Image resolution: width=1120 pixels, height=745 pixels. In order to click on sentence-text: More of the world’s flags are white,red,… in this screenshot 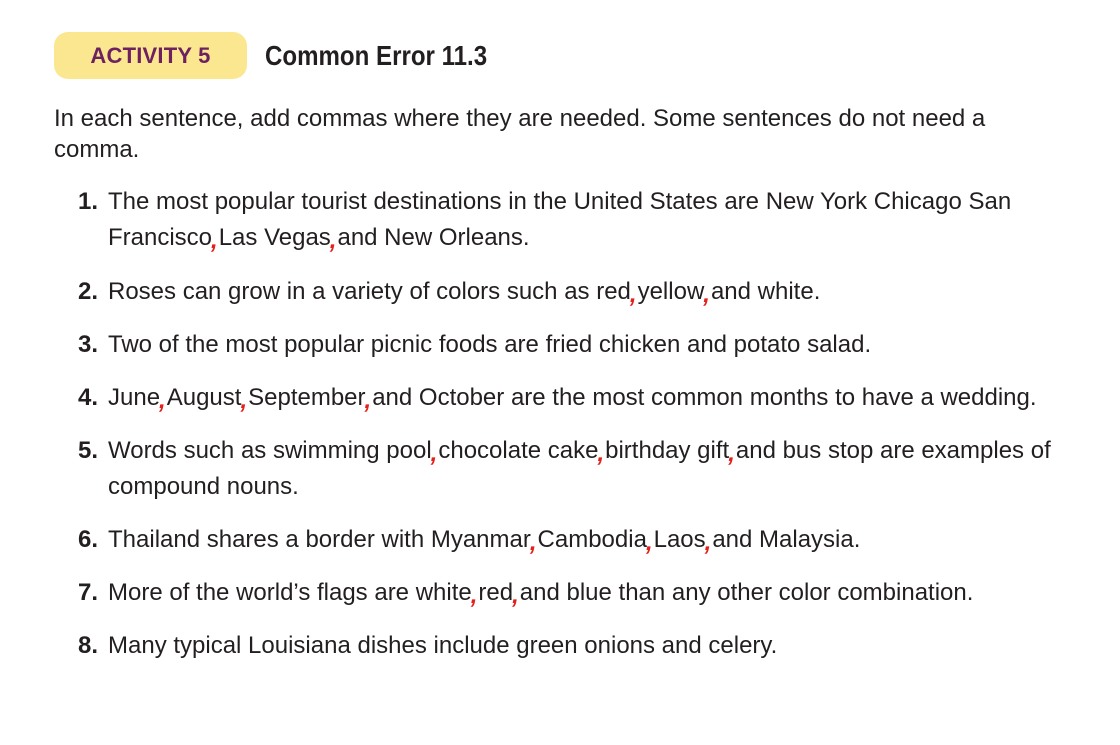, I will do `click(576, 593)`.